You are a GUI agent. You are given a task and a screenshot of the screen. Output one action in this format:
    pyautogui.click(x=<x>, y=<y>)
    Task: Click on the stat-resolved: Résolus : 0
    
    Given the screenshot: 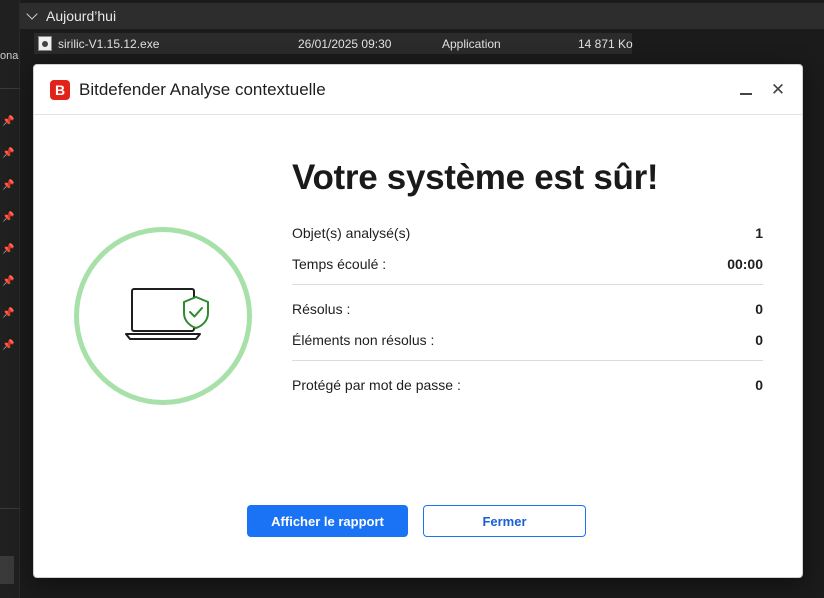 What is the action you would take?
    pyautogui.click(x=527, y=311)
    